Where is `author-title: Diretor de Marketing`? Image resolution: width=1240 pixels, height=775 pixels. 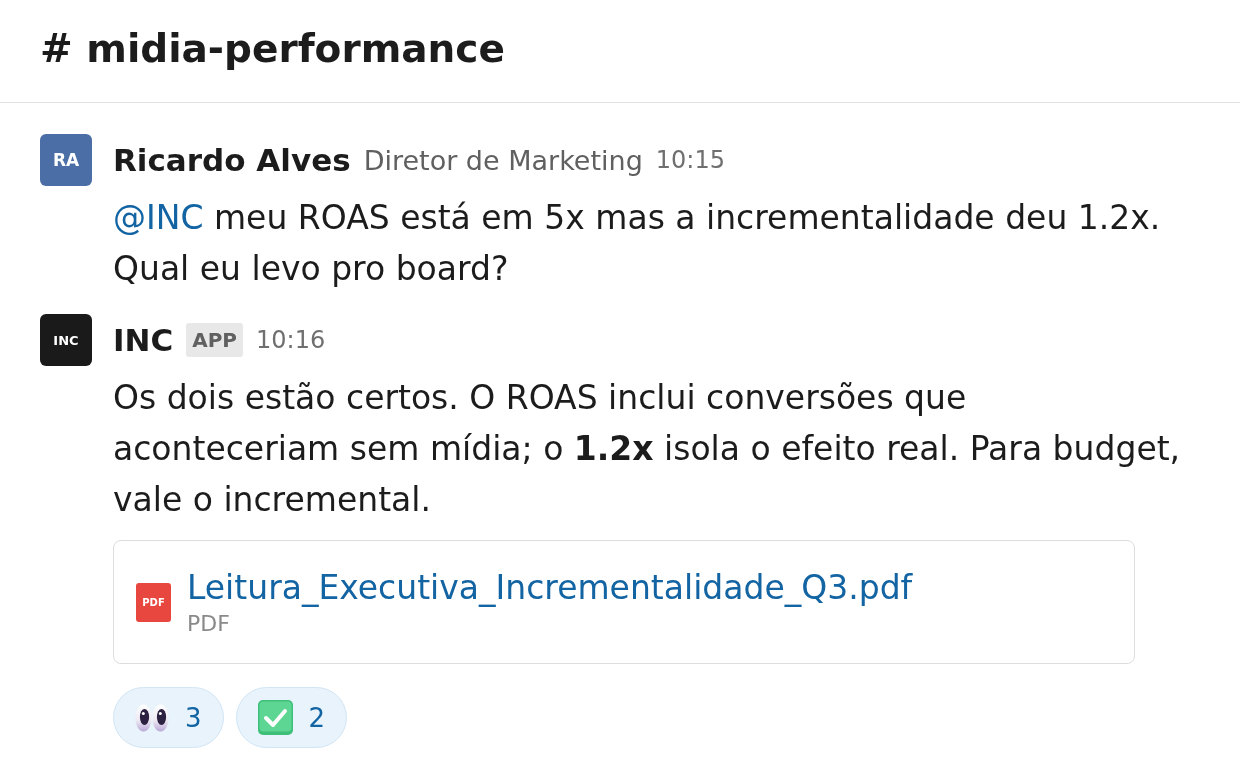
author-title: Diretor de Marketing is located at coordinates (503, 160).